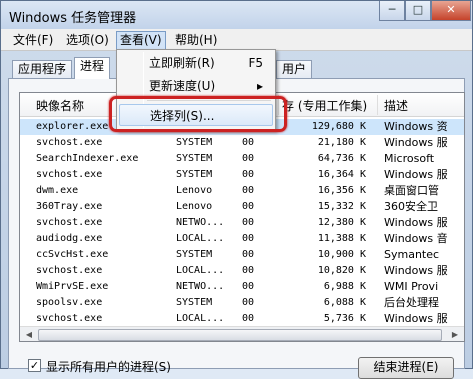  I want to click on cell-name: spoolsv.exe, so click(69, 302).